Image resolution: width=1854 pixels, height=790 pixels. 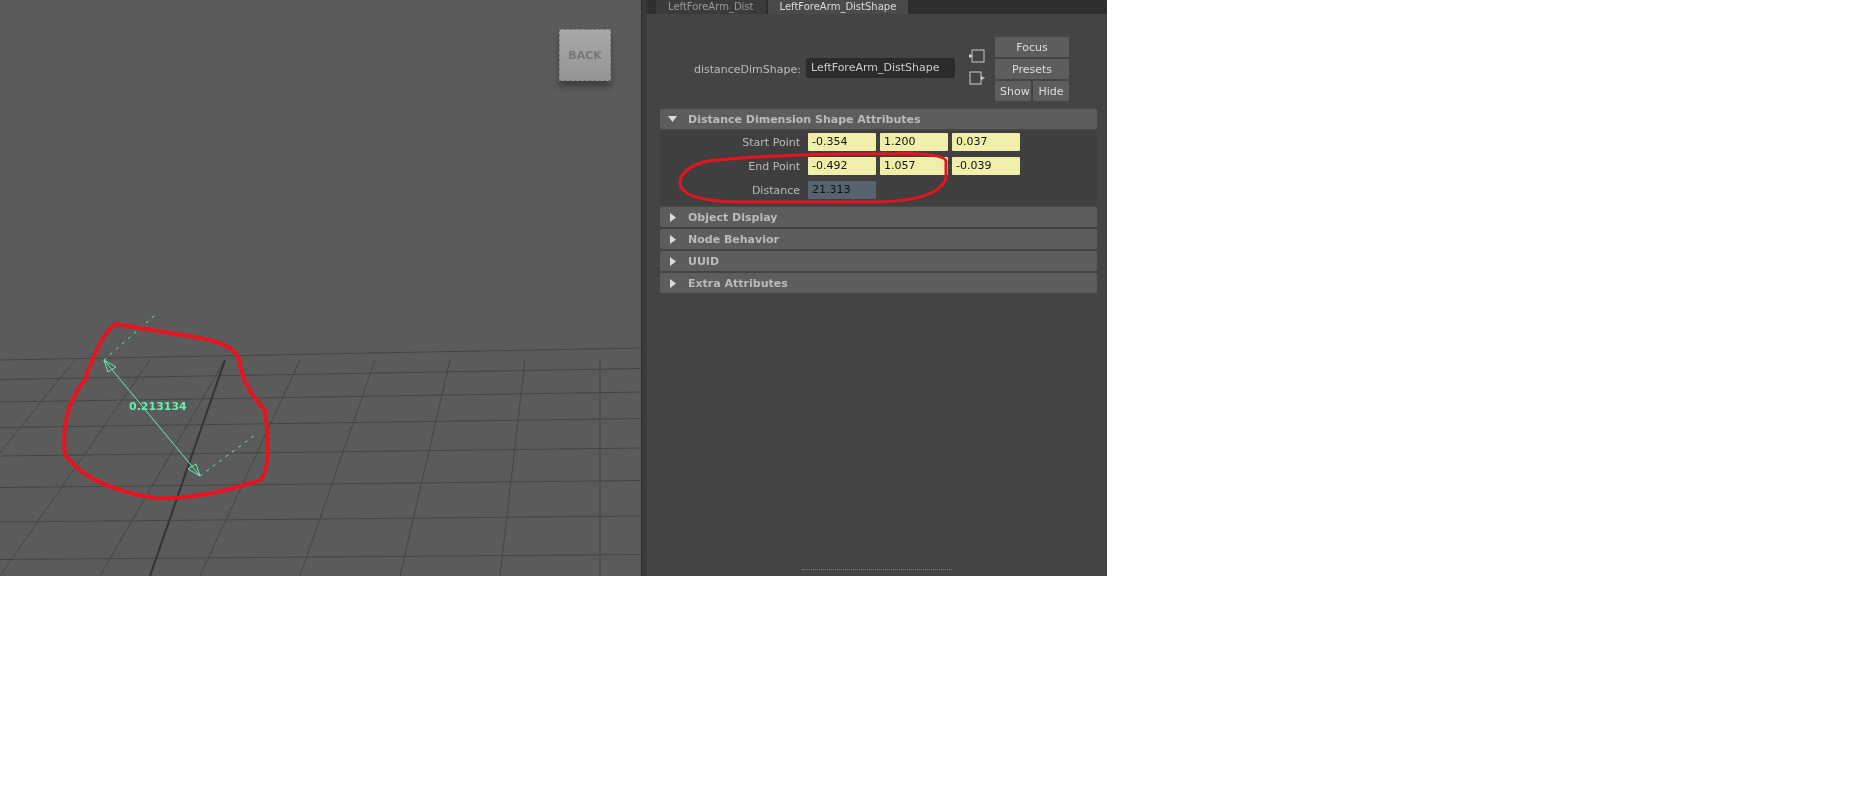 What do you see at coordinates (878, 283) in the screenshot?
I see `section-header: Extra Attributes` at bounding box center [878, 283].